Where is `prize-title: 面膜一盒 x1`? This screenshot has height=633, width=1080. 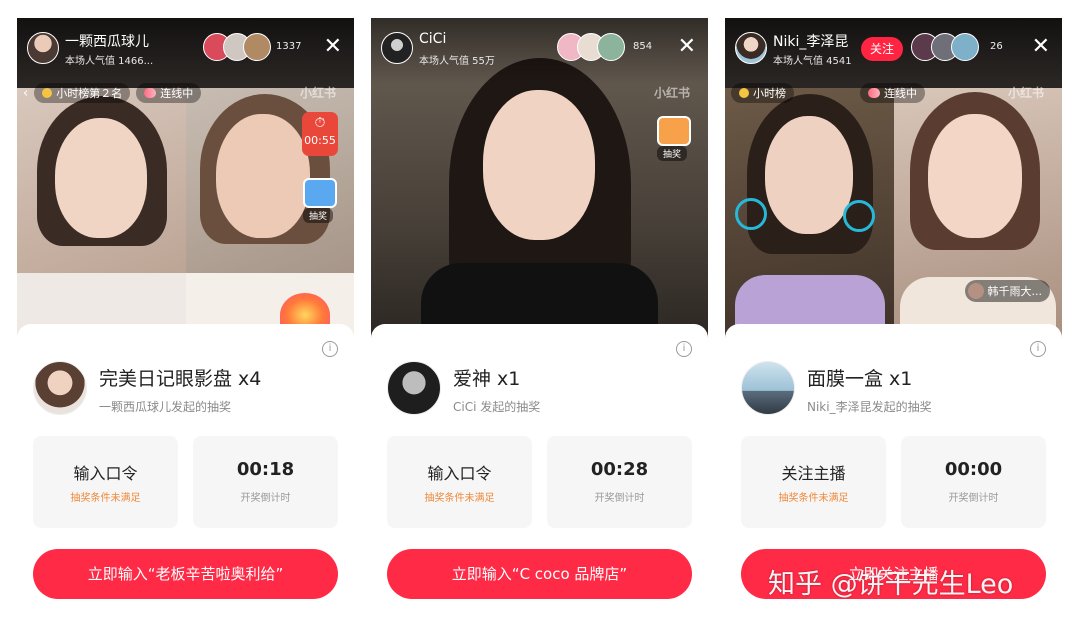 prize-title: 面膜一盒 x1 is located at coordinates (860, 379).